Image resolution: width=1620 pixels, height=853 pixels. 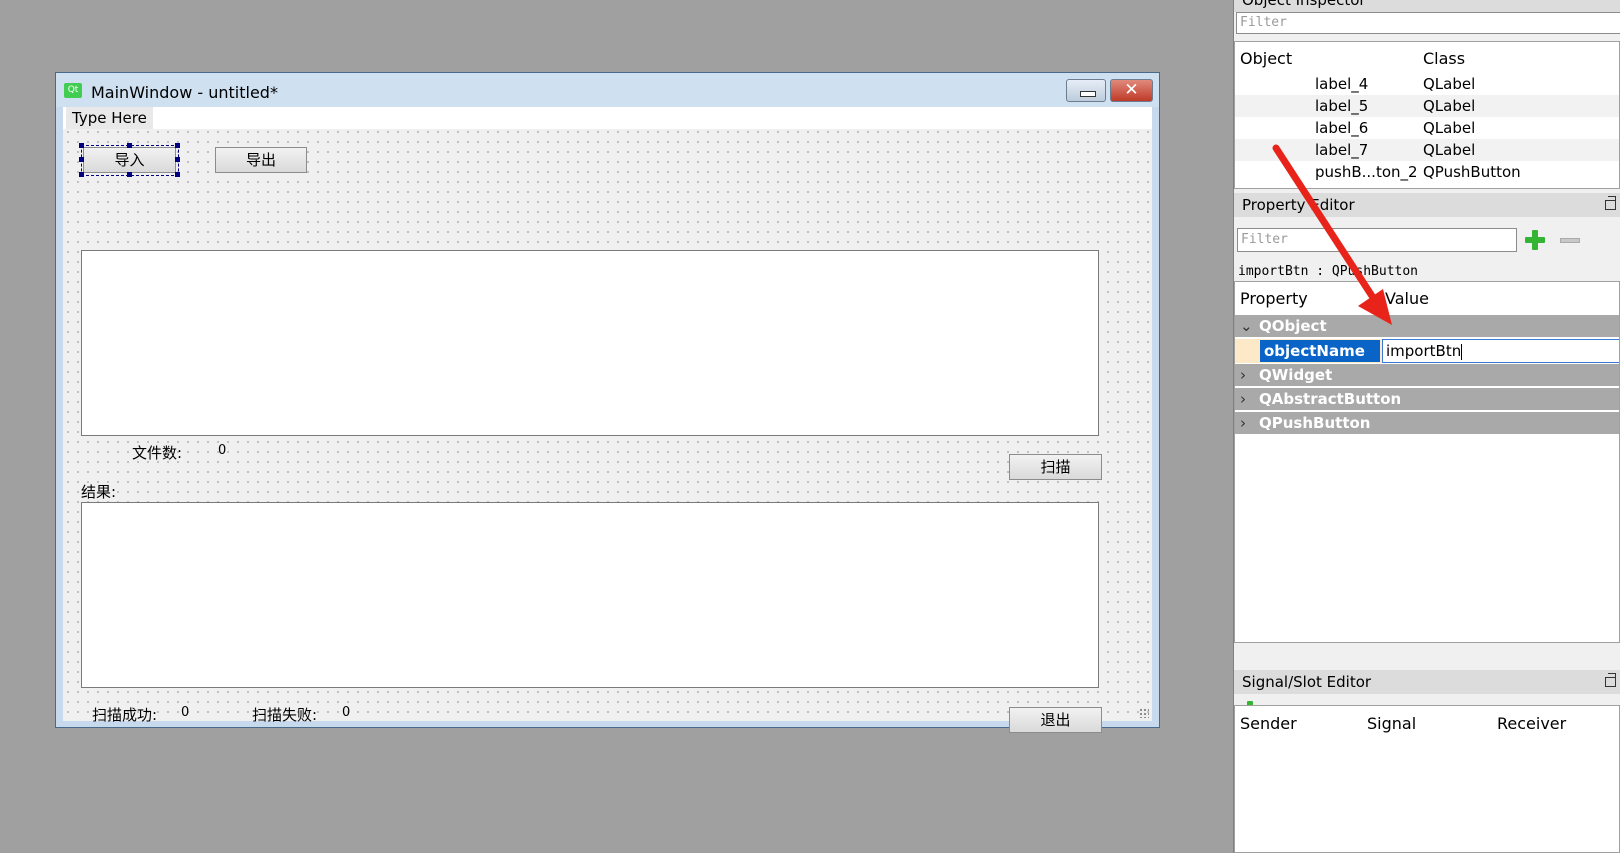 What do you see at coordinates (1320, 351) in the screenshot?
I see `property-name: objectName` at bounding box center [1320, 351].